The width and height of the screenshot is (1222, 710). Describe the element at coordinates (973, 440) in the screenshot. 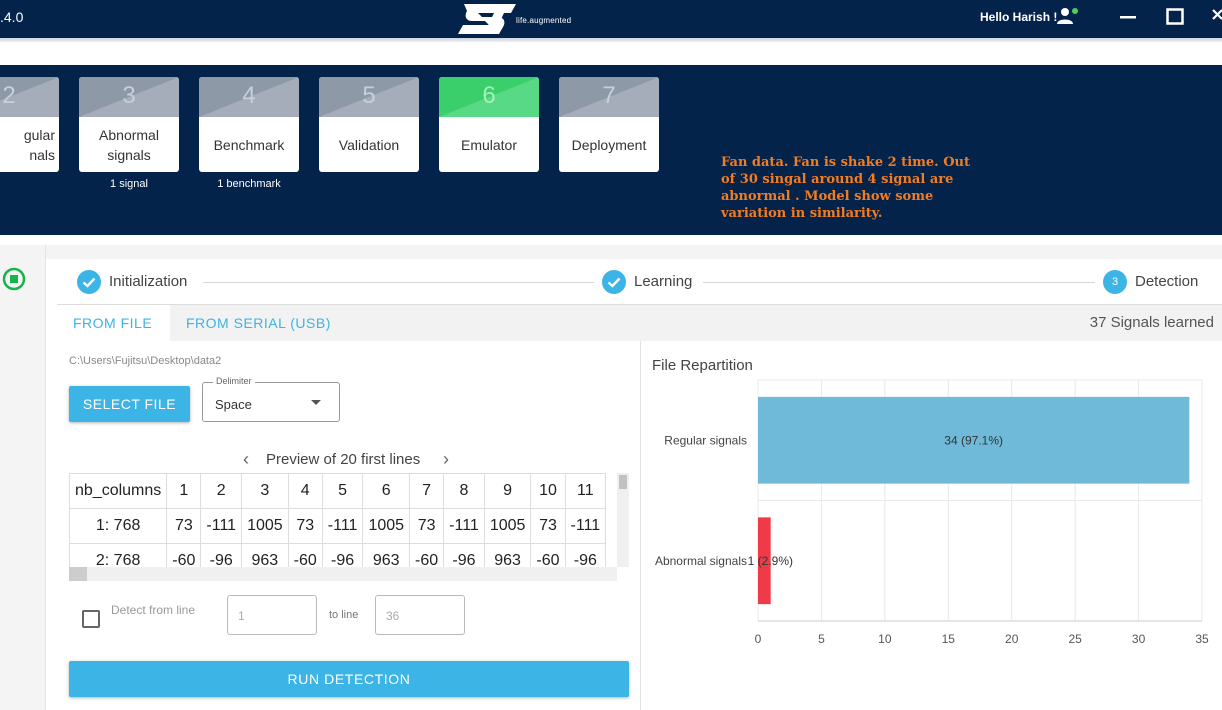

I see `data-label: 34 (97.1%)` at that location.